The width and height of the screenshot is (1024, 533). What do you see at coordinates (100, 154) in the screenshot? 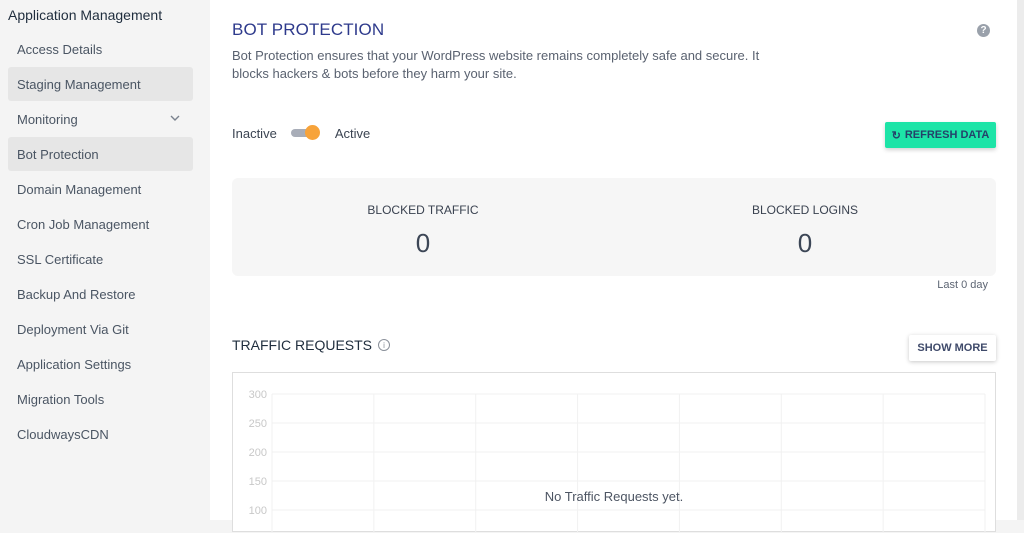
I see `sidebar-item-bot-protection: Bot Protection` at bounding box center [100, 154].